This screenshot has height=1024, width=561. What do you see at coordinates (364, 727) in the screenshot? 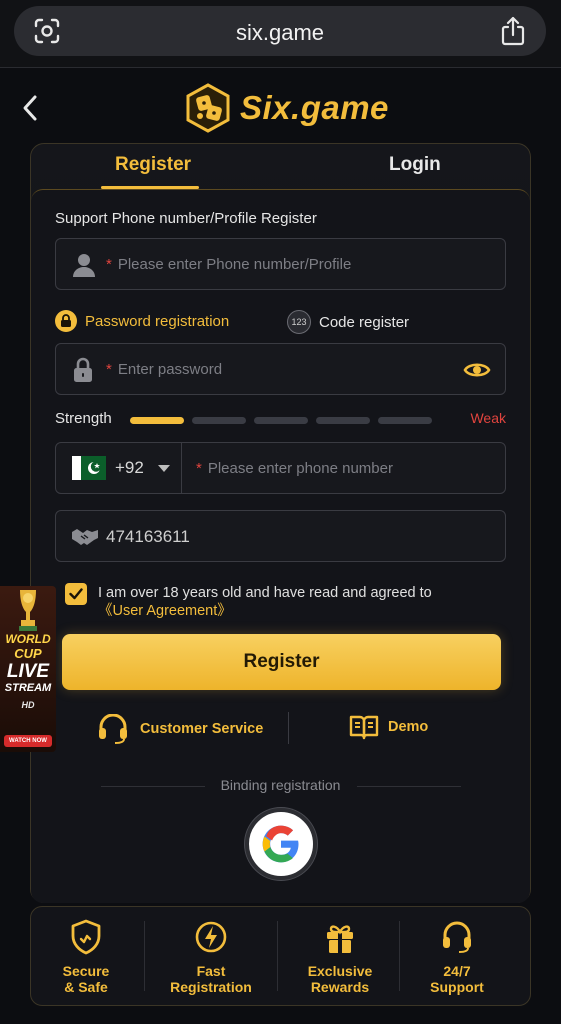
I see `book-icon` at bounding box center [364, 727].